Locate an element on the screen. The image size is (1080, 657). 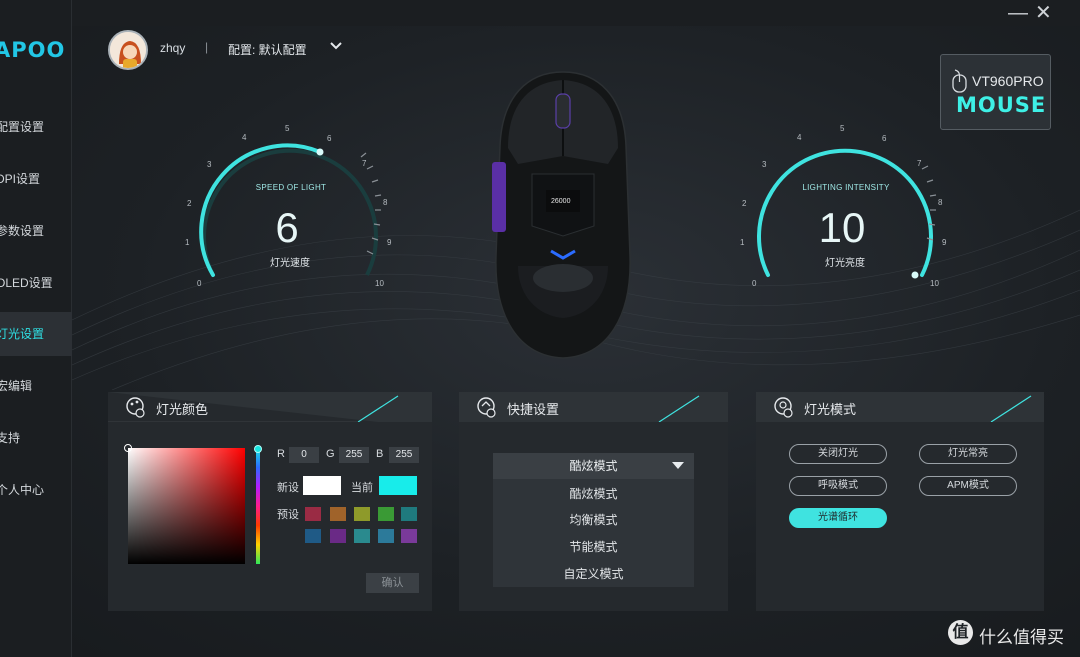
r-input: 0 is located at coordinates (304, 455).